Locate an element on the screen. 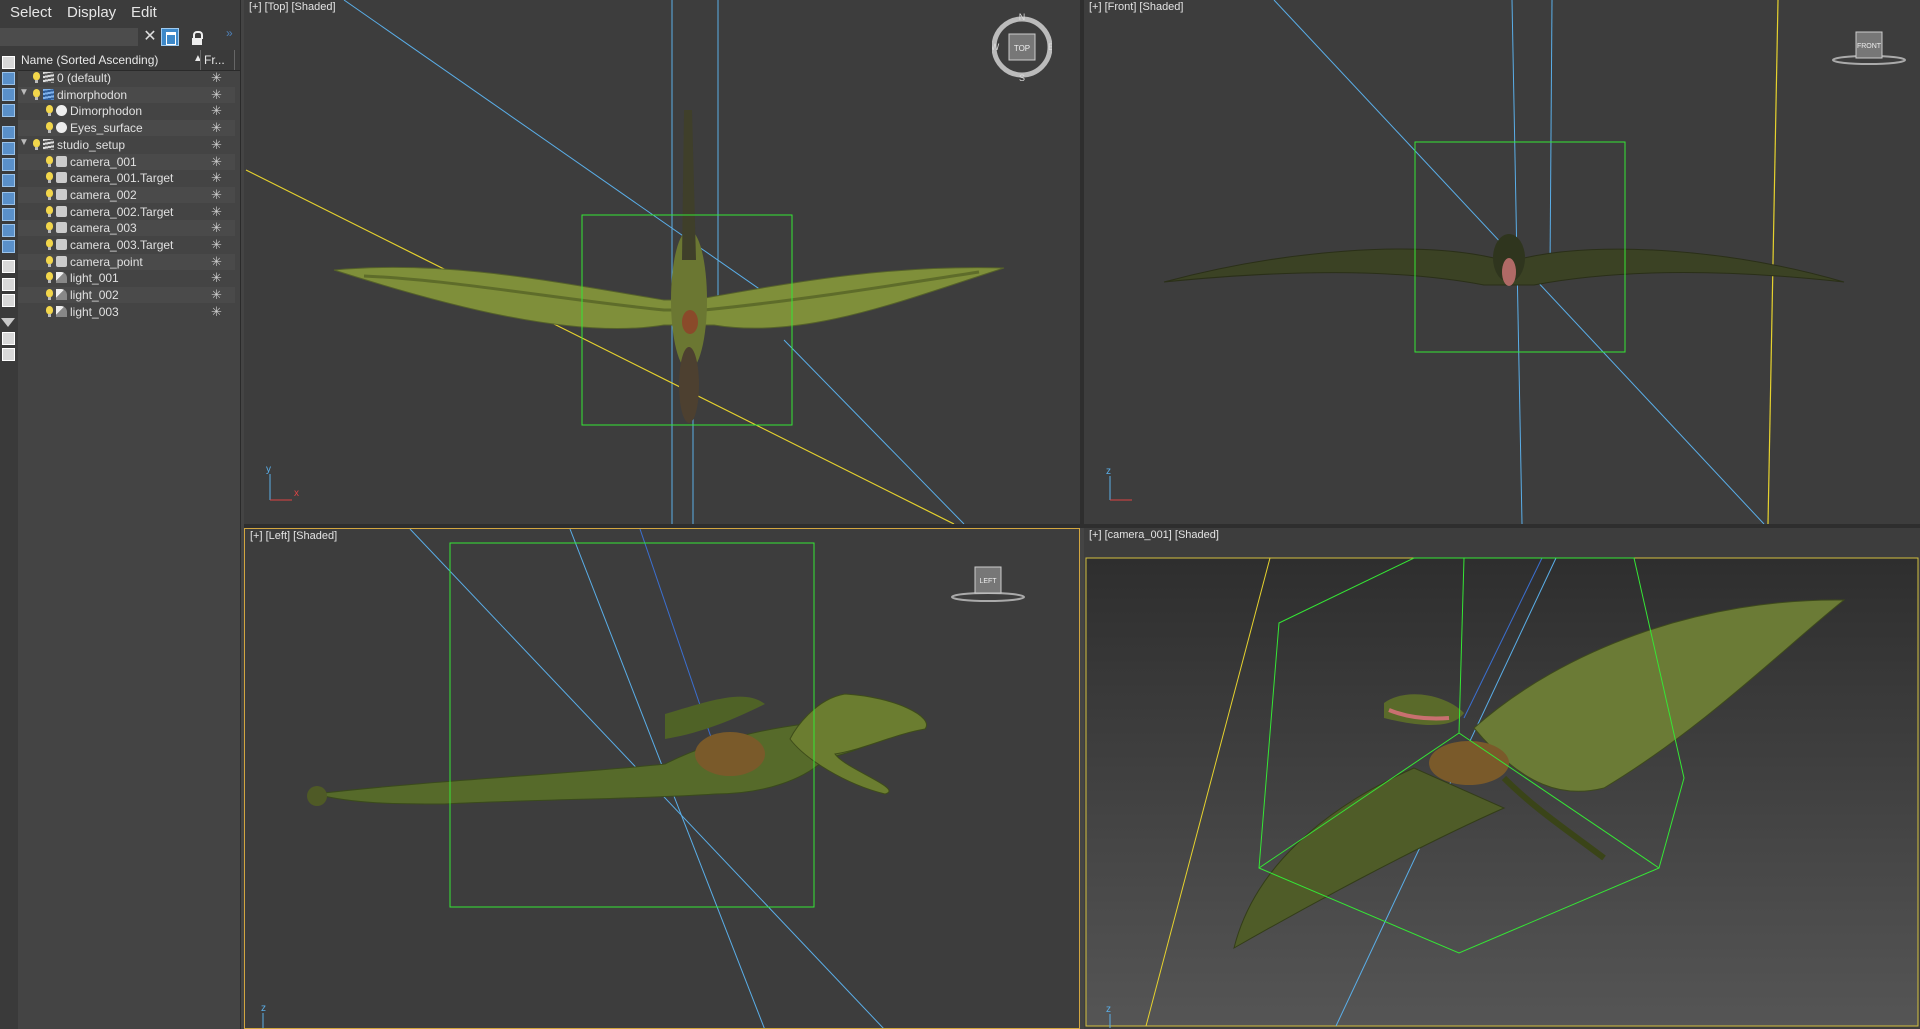  menu-display: Display is located at coordinates (91, 12).